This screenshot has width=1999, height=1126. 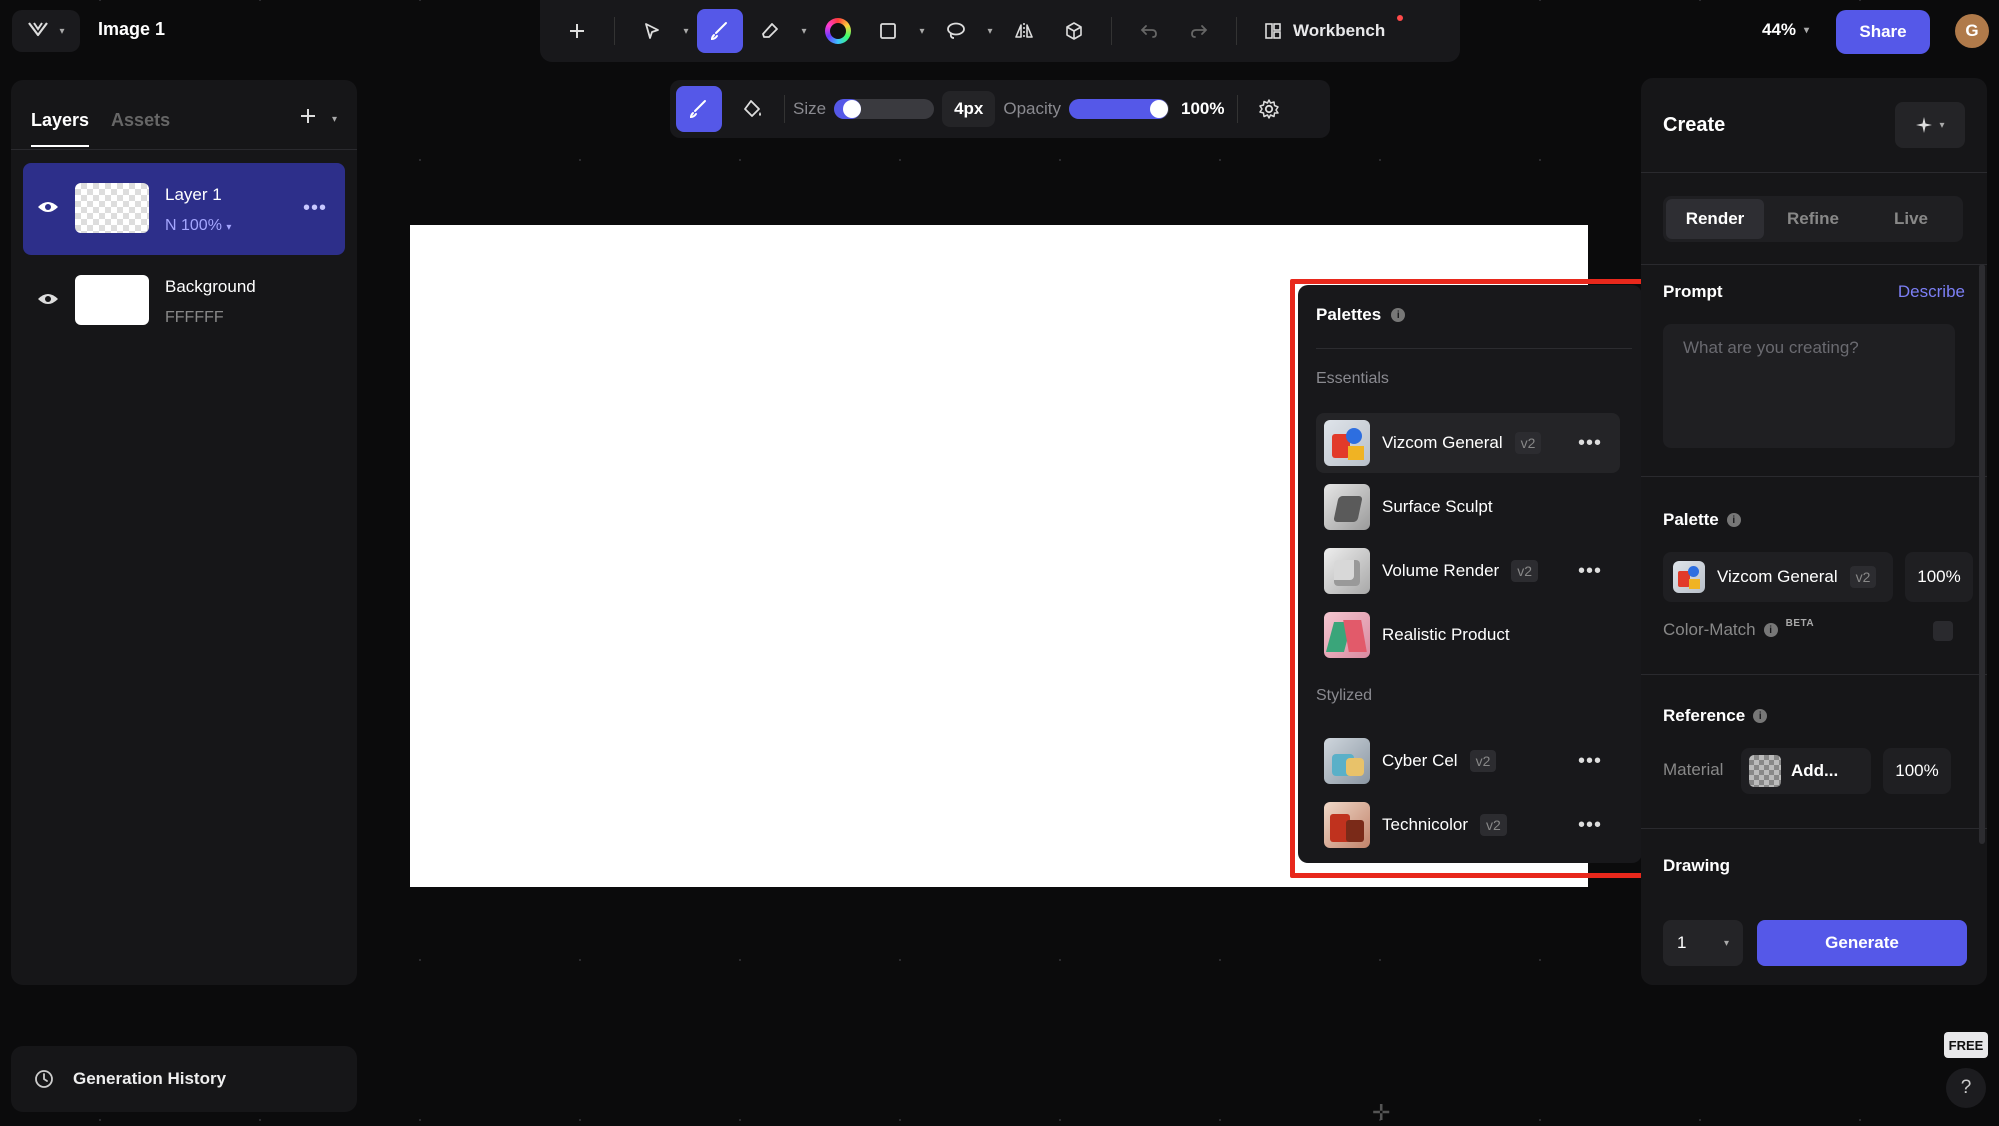 I want to click on 3d-tool-button, so click(x=1074, y=31).